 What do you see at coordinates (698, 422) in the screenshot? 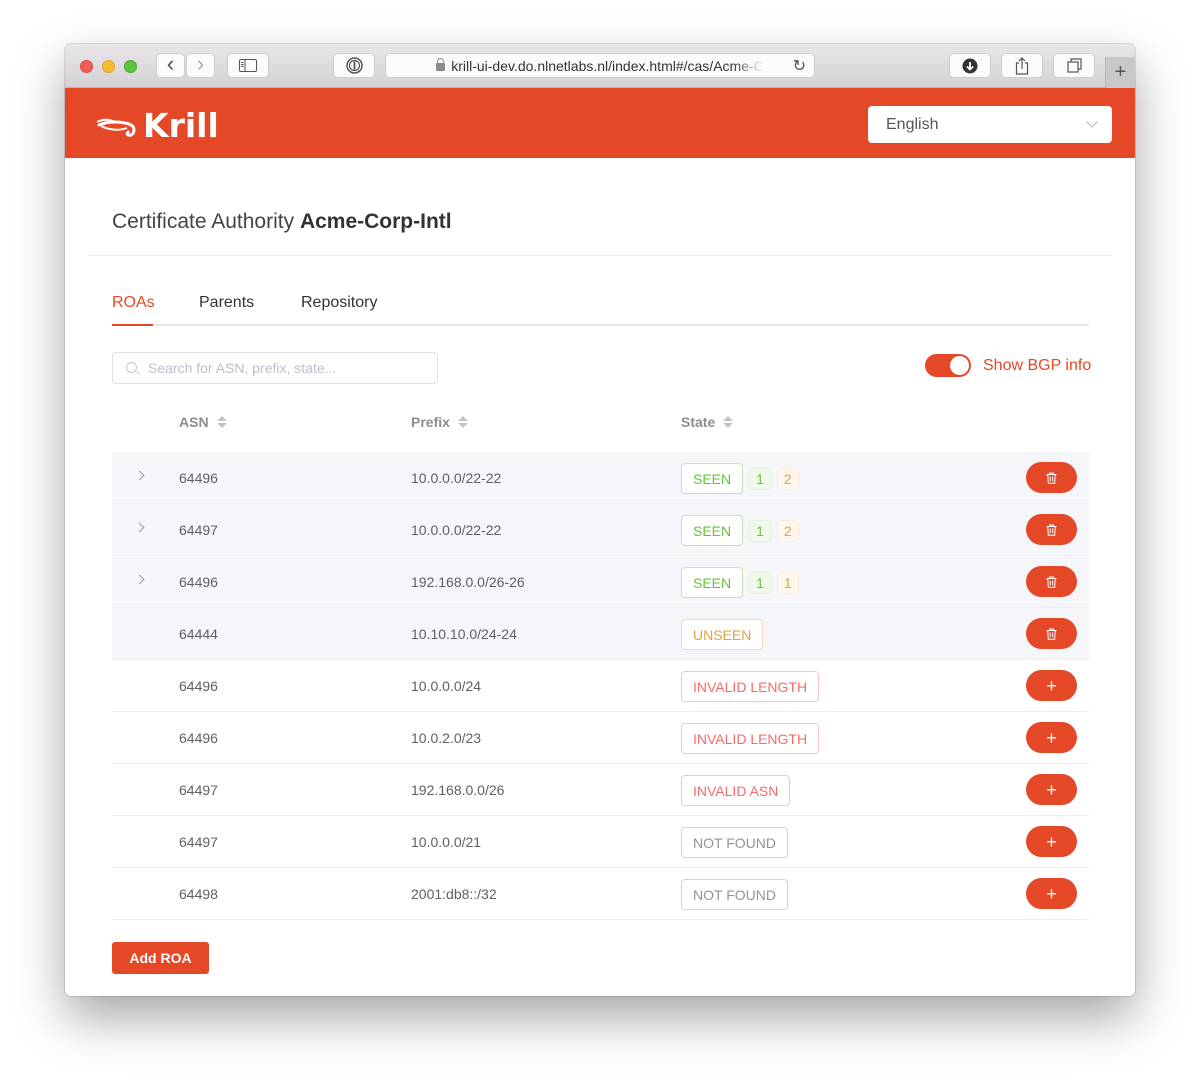
I see `column-label: State` at bounding box center [698, 422].